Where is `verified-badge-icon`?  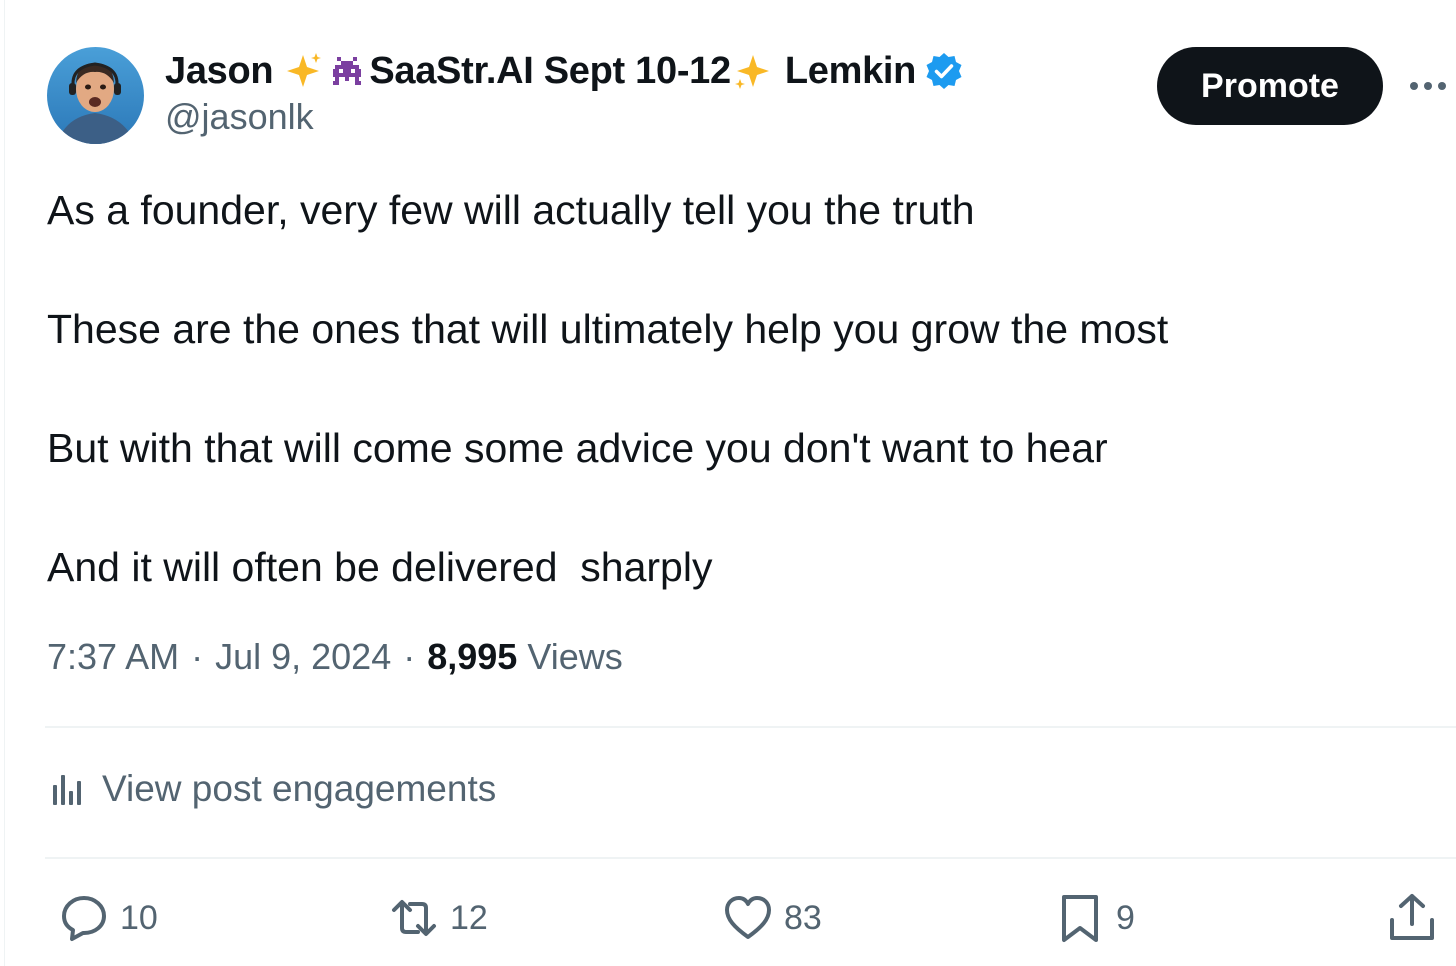 verified-badge-icon is located at coordinates (944, 71).